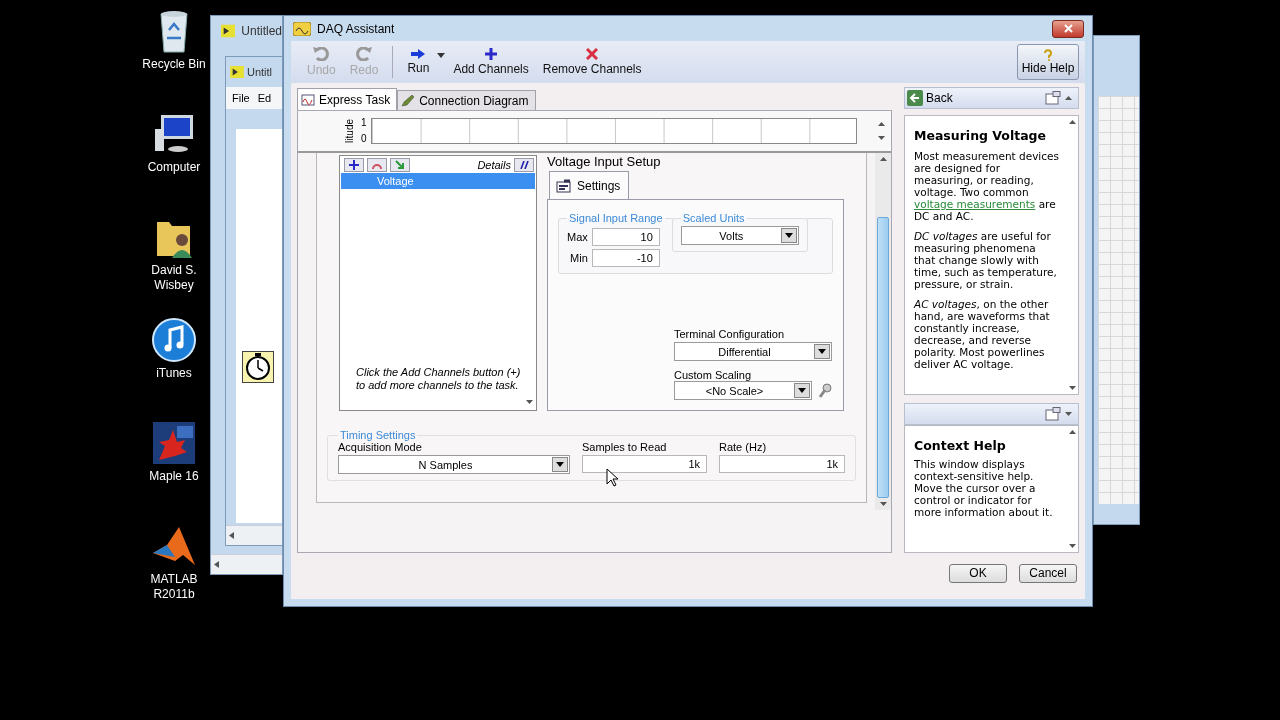  What do you see at coordinates (377, 164) in the screenshot?
I see `remove-channel-button` at bounding box center [377, 164].